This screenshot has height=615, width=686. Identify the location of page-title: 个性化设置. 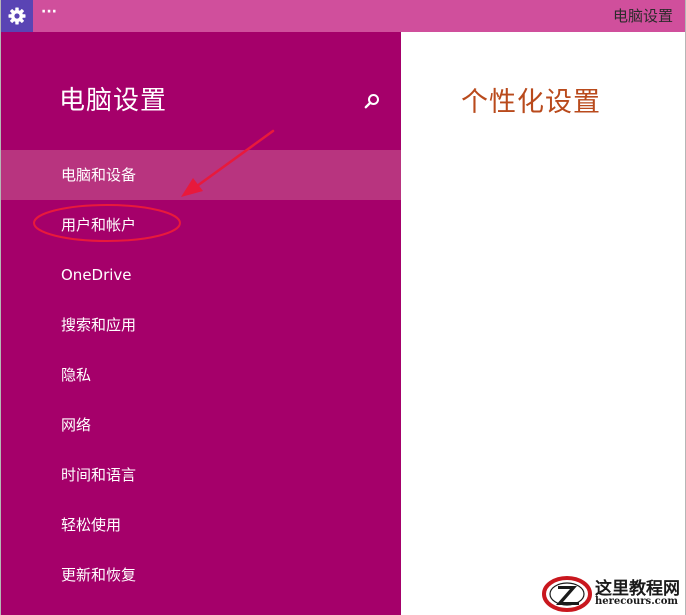
(531, 102).